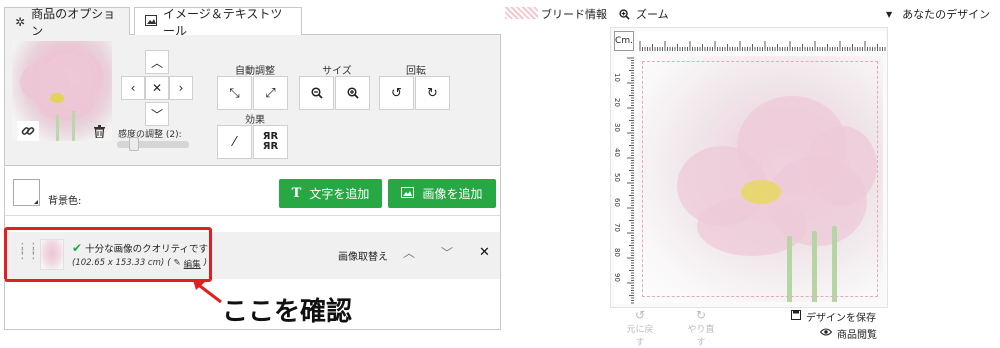 This screenshot has height=348, width=1000. I want to click on bleed-info-label: ブリード情報, so click(574, 14).